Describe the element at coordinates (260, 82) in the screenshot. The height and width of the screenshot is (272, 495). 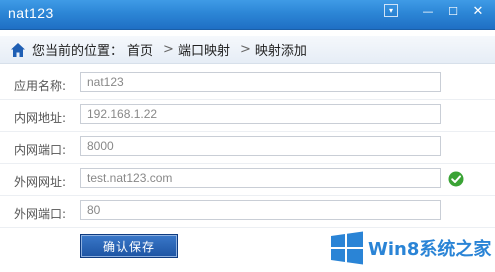
I see `app-name-input: nat123` at that location.